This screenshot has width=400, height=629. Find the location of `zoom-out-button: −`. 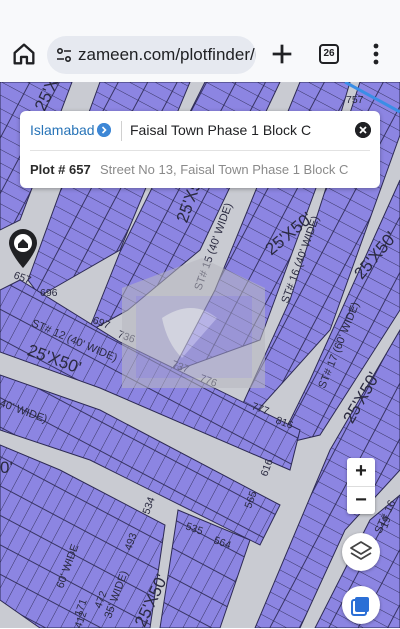

zoom-out-button: − is located at coordinates (361, 500).